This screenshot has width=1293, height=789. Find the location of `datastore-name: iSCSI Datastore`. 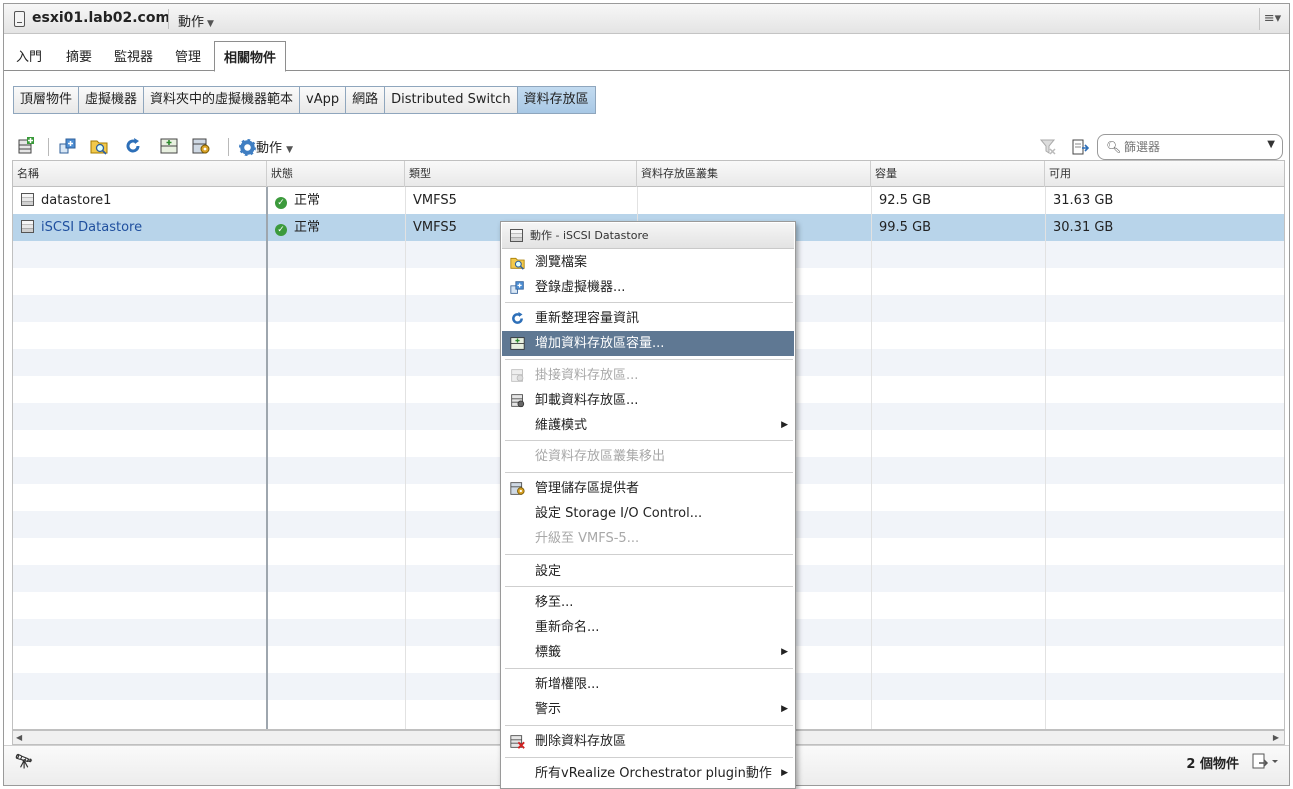

datastore-name: iSCSI Datastore is located at coordinates (91, 227).